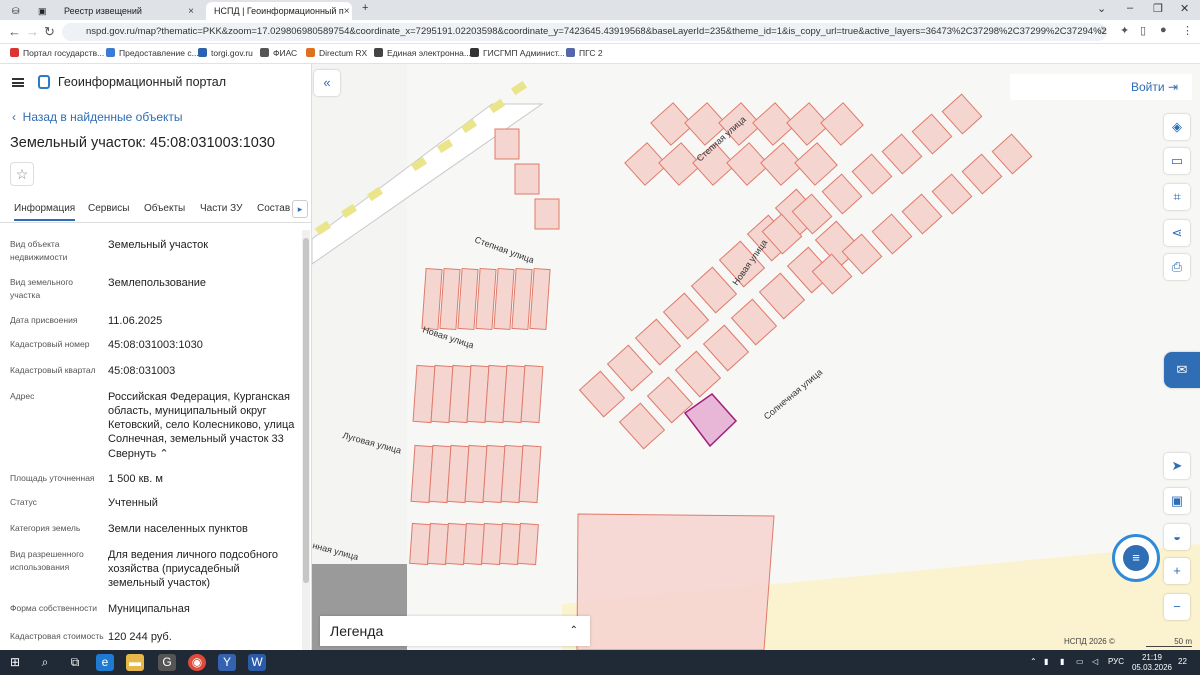 The height and width of the screenshot is (675, 1200). Describe the element at coordinates (14, 31) in the screenshot. I see `back-arrow-icon: ←` at that location.